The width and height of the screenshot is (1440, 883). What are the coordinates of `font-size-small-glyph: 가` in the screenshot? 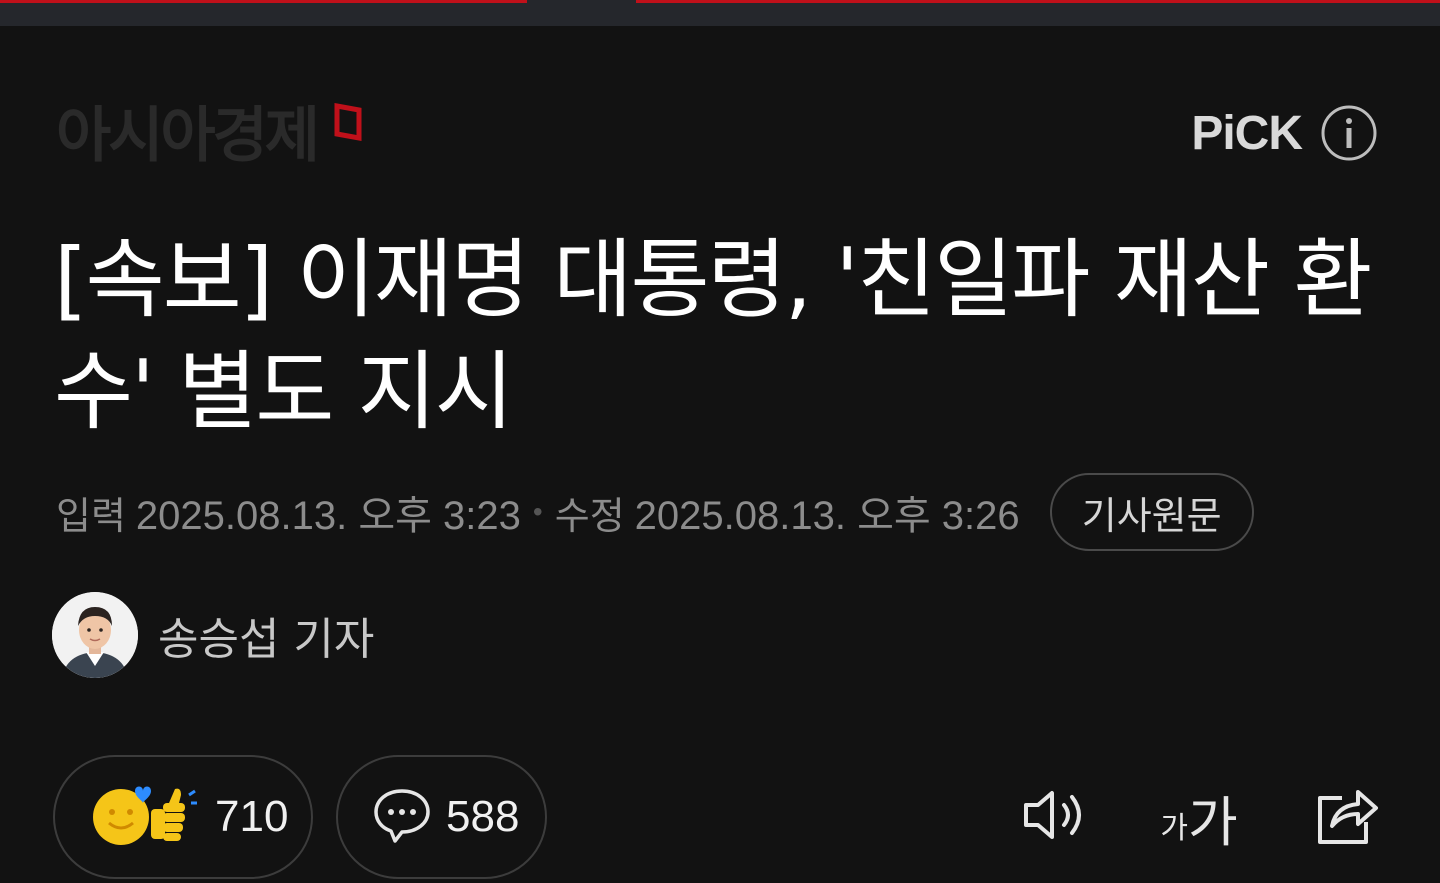 It's located at (1174, 828).